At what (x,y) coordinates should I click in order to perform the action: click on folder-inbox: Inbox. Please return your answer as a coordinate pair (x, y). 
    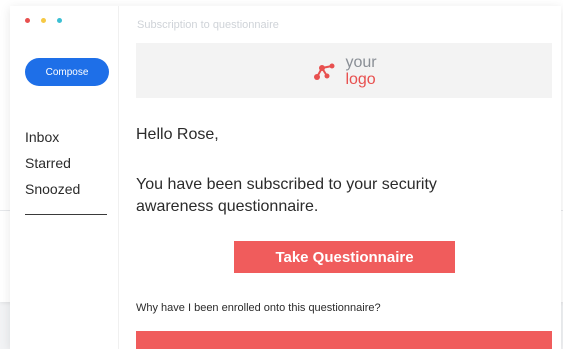
    Looking at the image, I should click on (52, 137).